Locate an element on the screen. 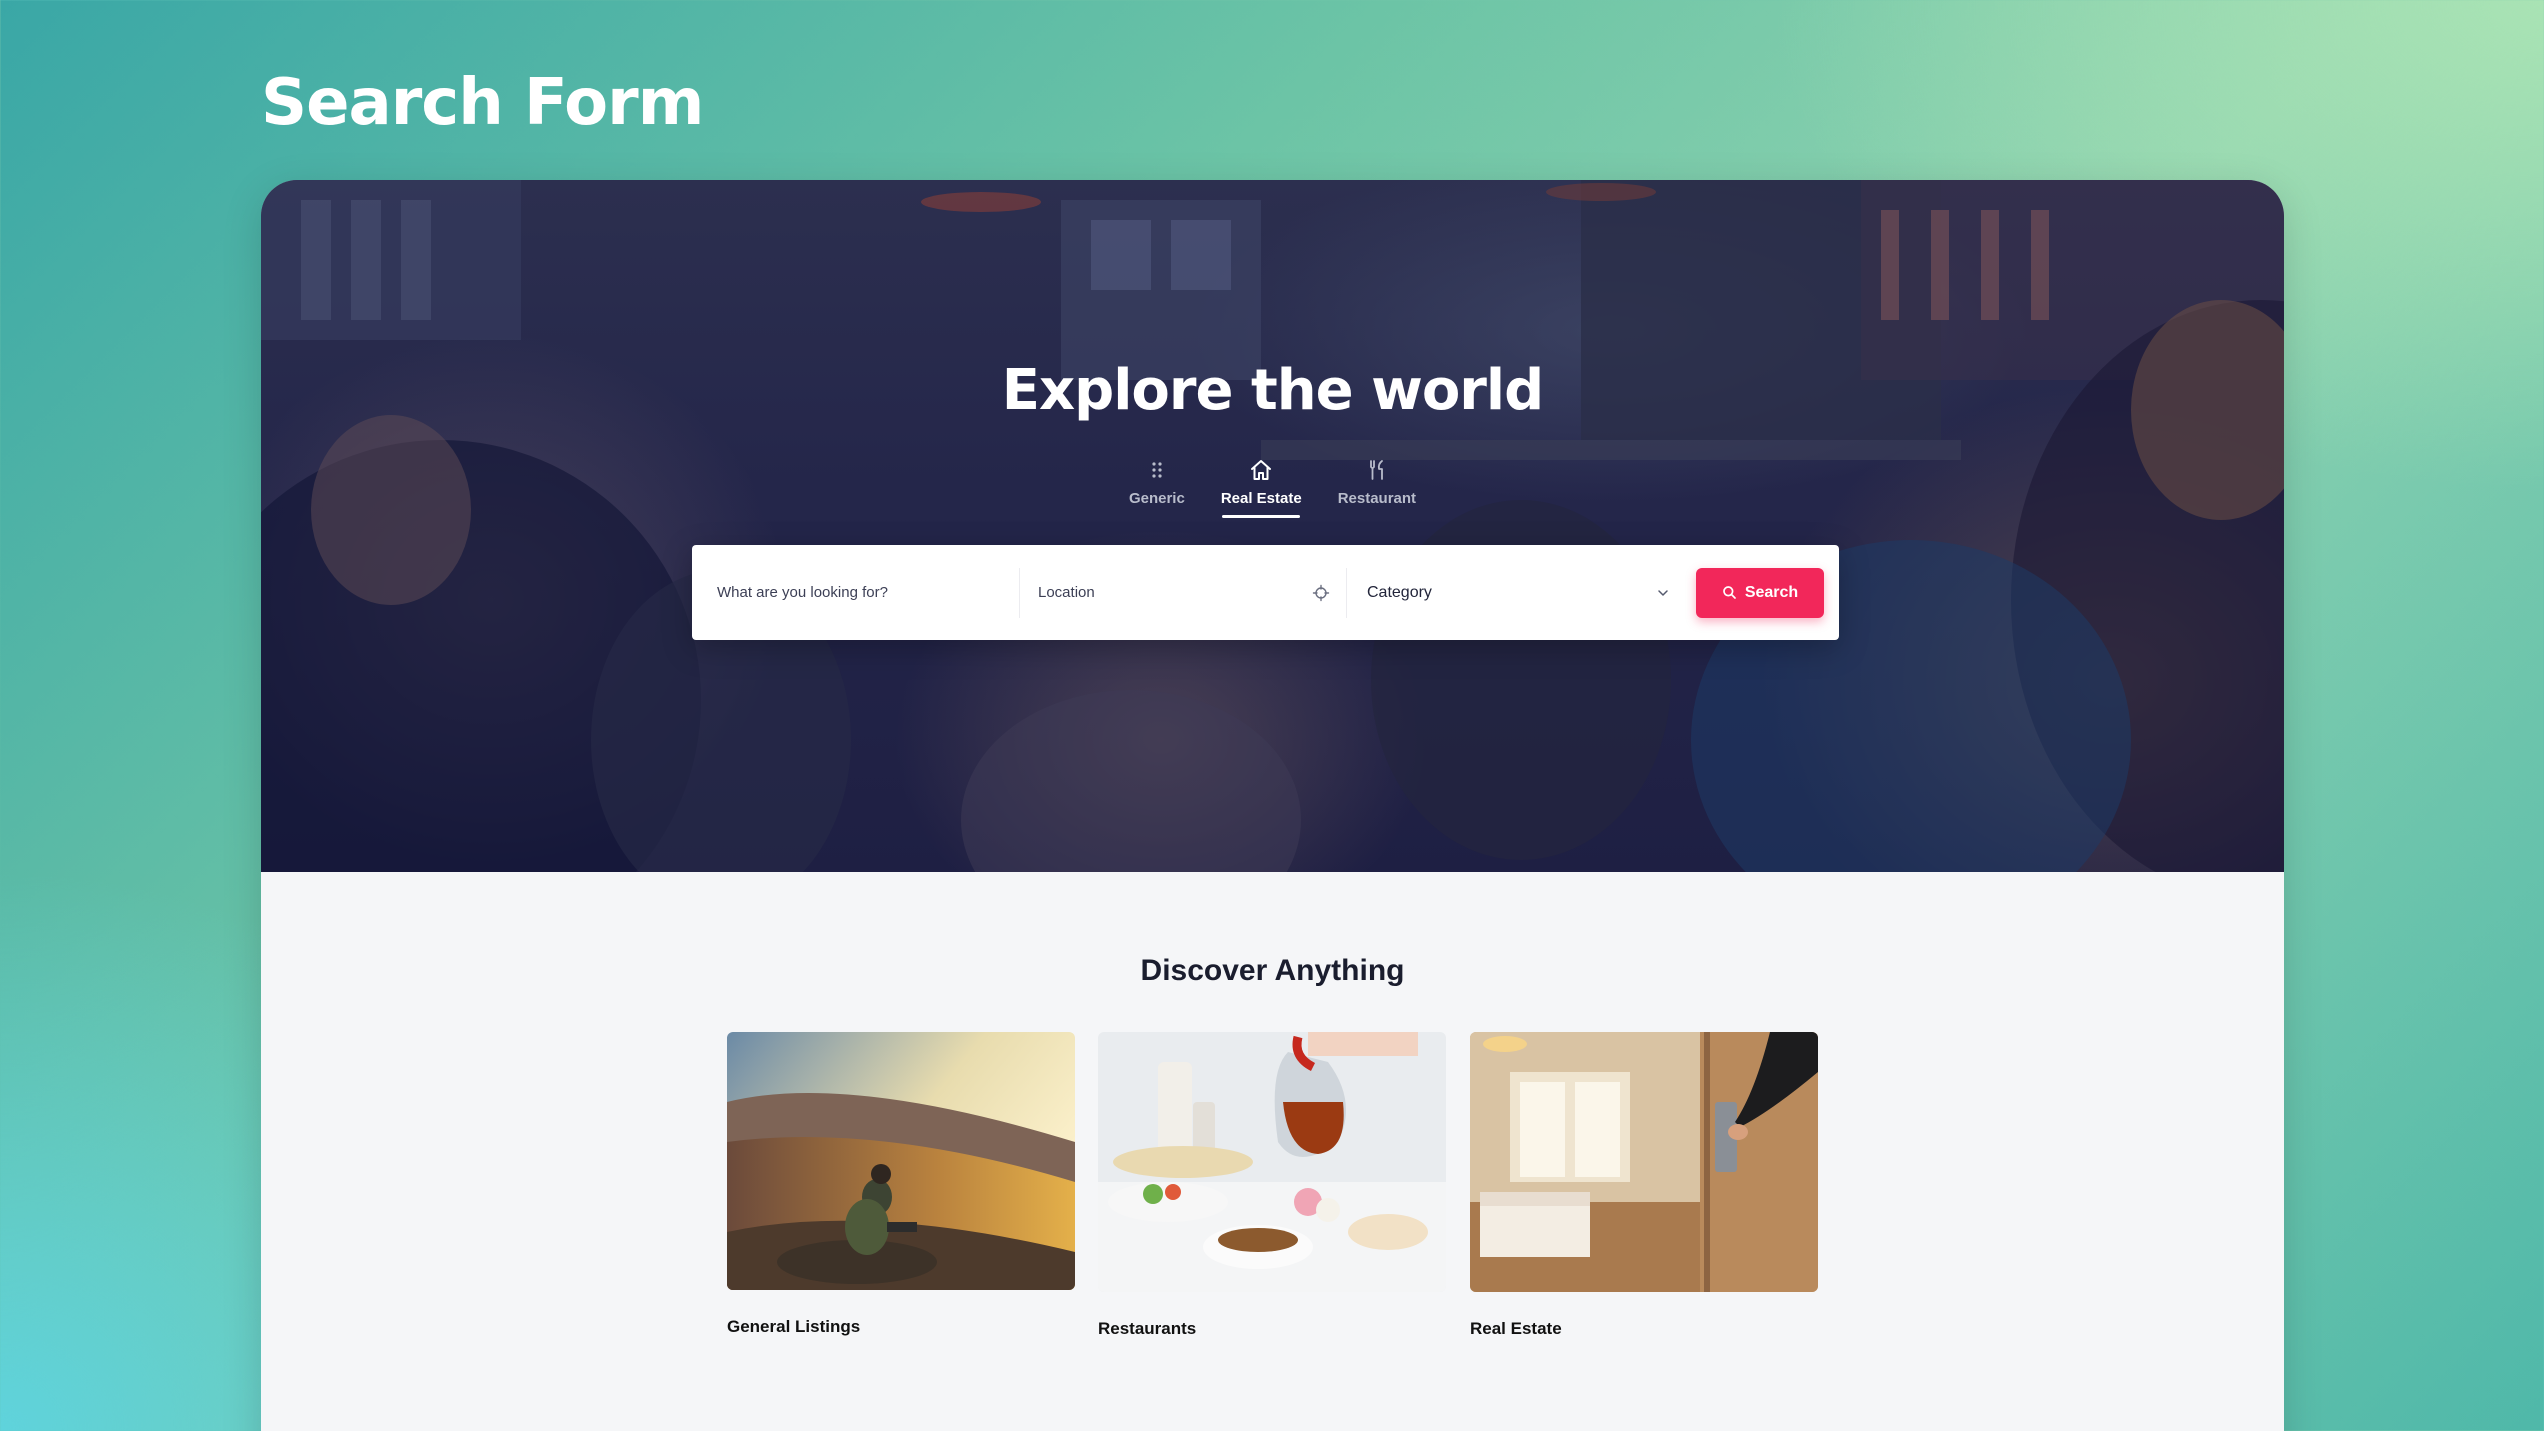 The height and width of the screenshot is (1431, 2544). card-label: Restaurants is located at coordinates (1147, 1328).